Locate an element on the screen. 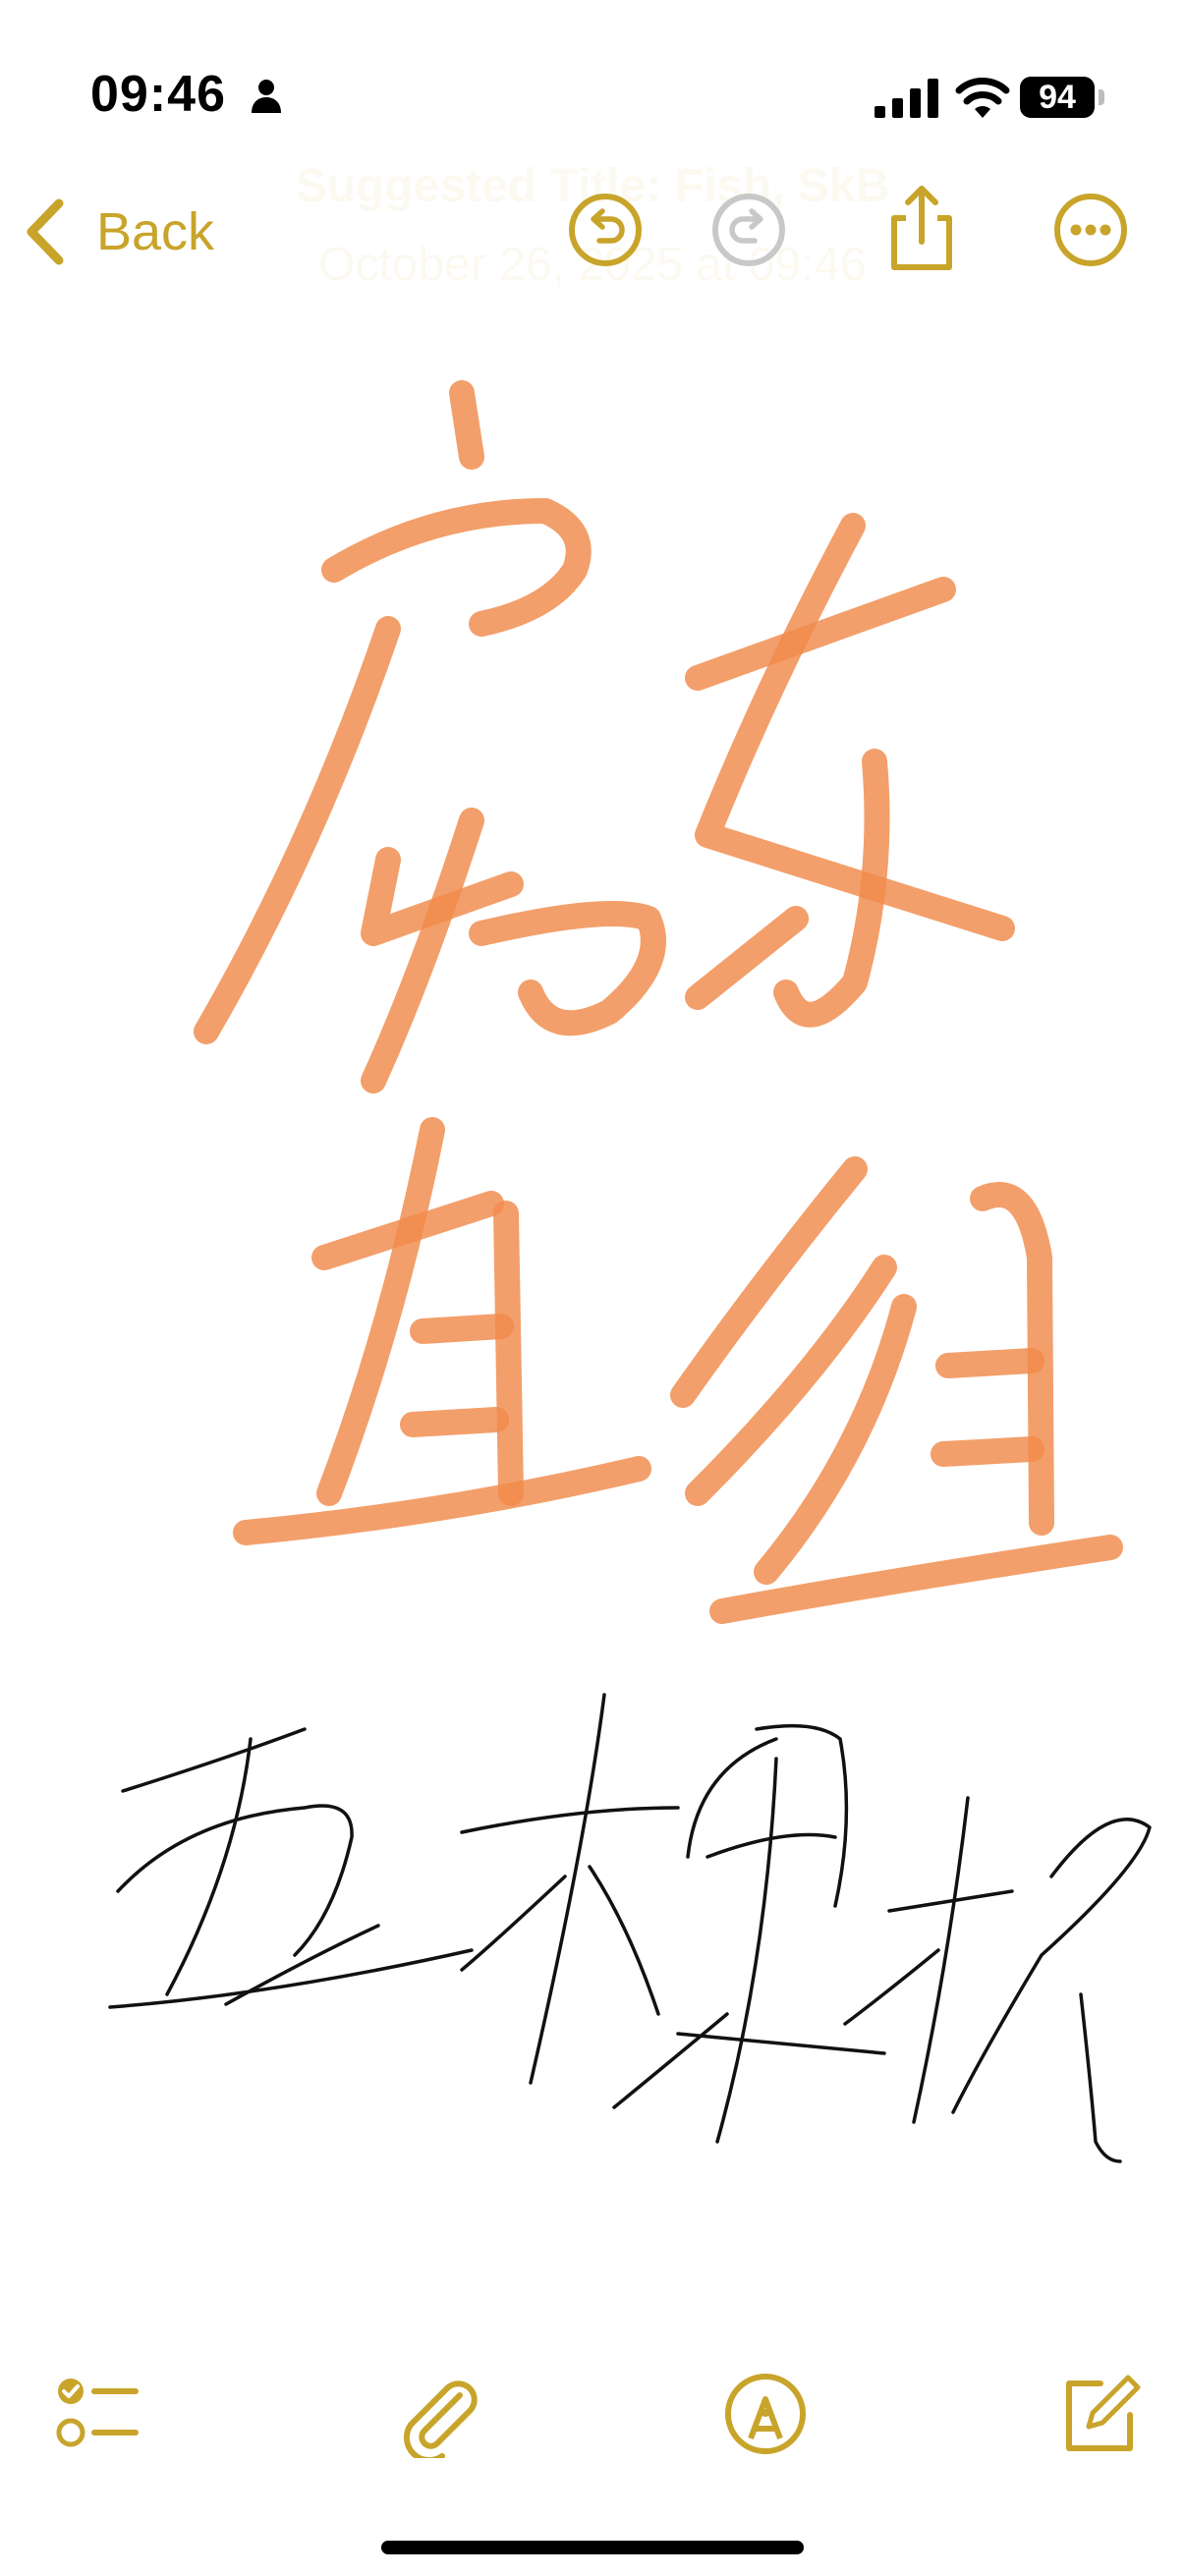  battery-nub is located at coordinates (1102, 97).